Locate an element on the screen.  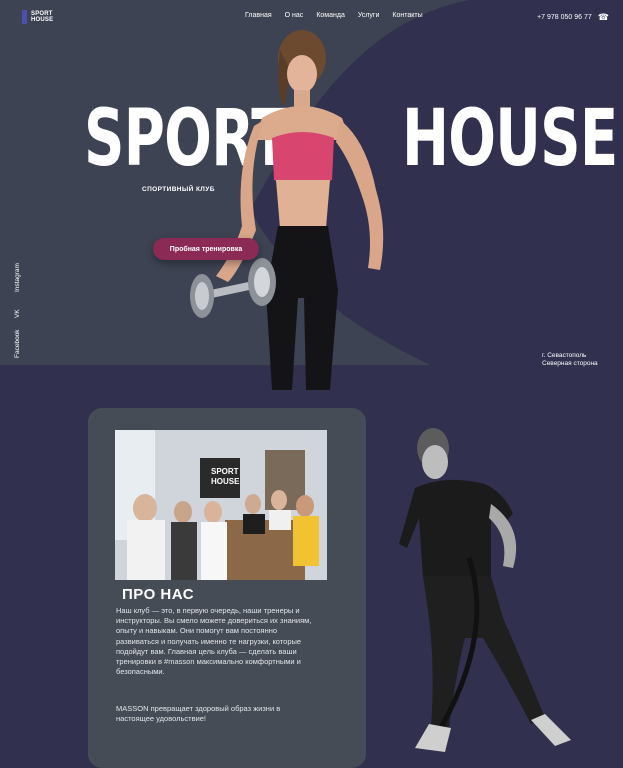
nav-item-about: О нас is located at coordinates (294, 15).